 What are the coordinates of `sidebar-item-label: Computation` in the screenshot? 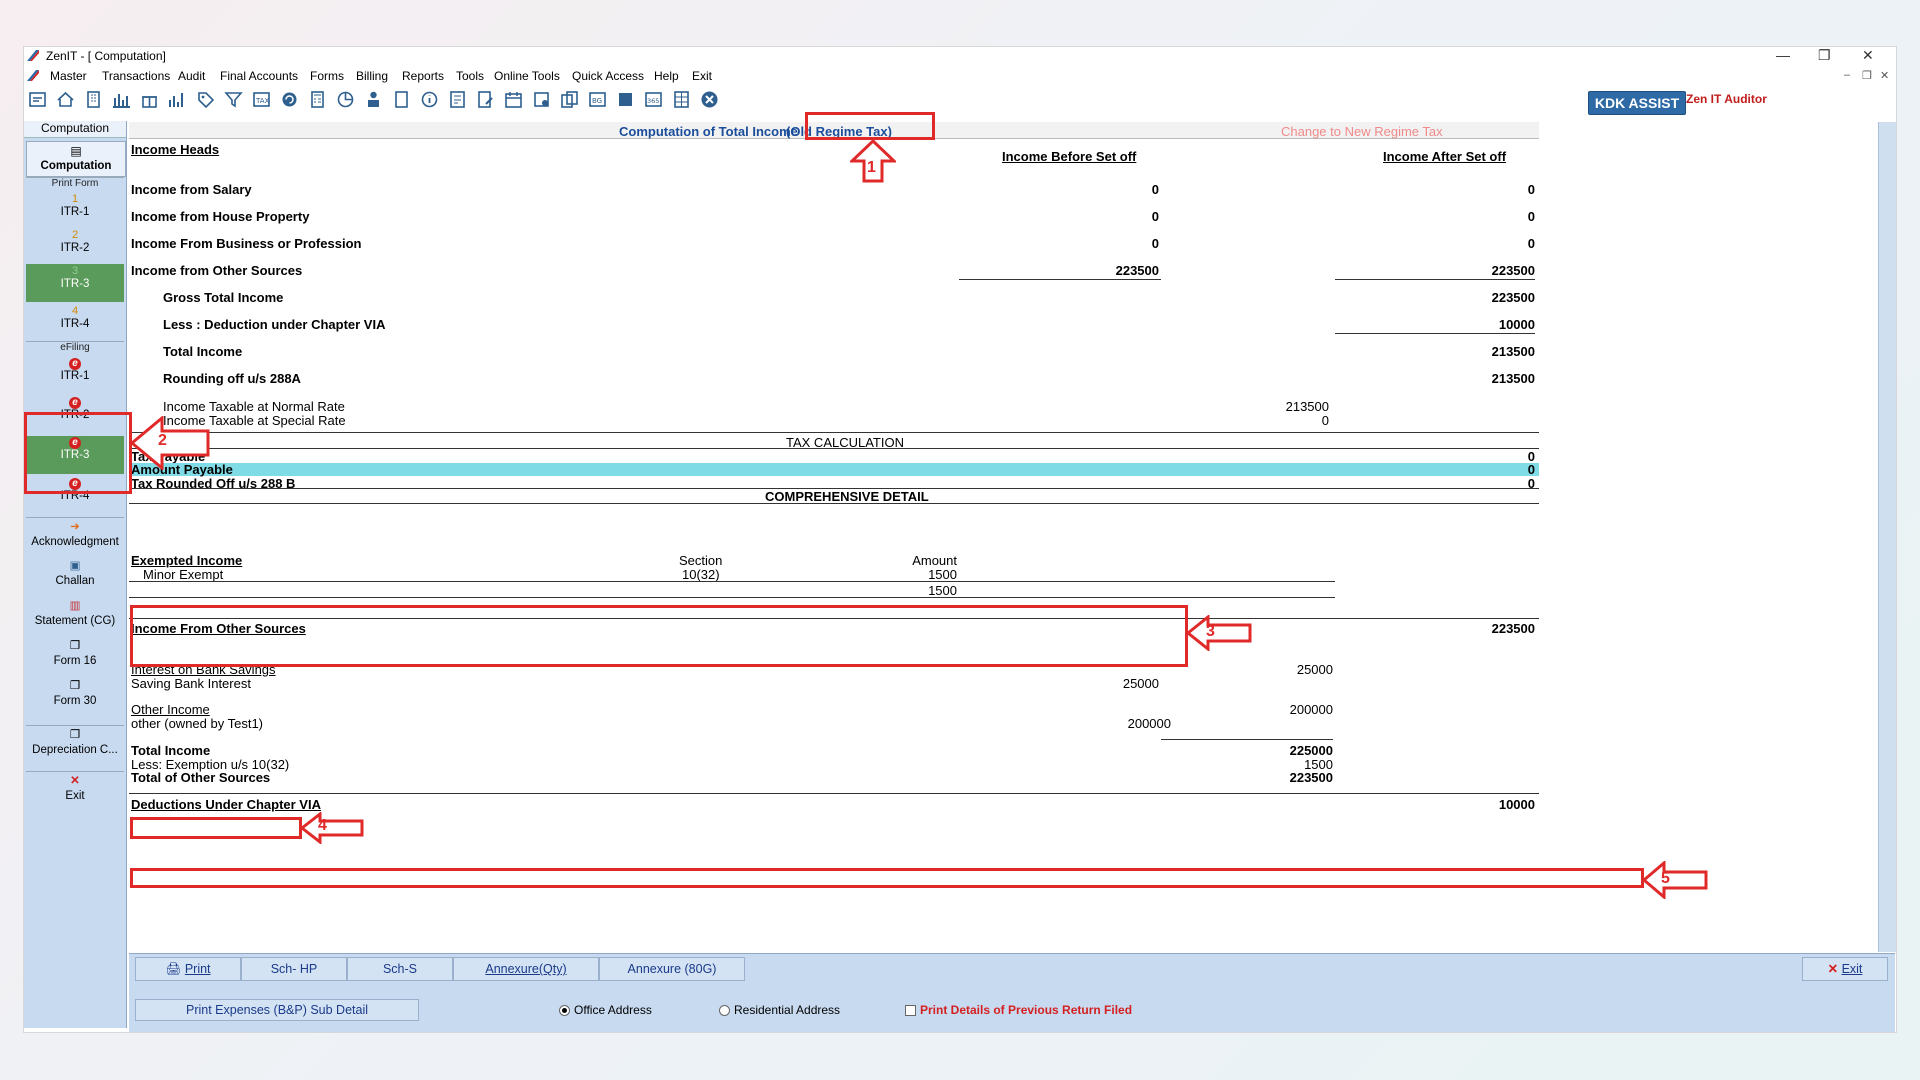 It's located at (76, 166).